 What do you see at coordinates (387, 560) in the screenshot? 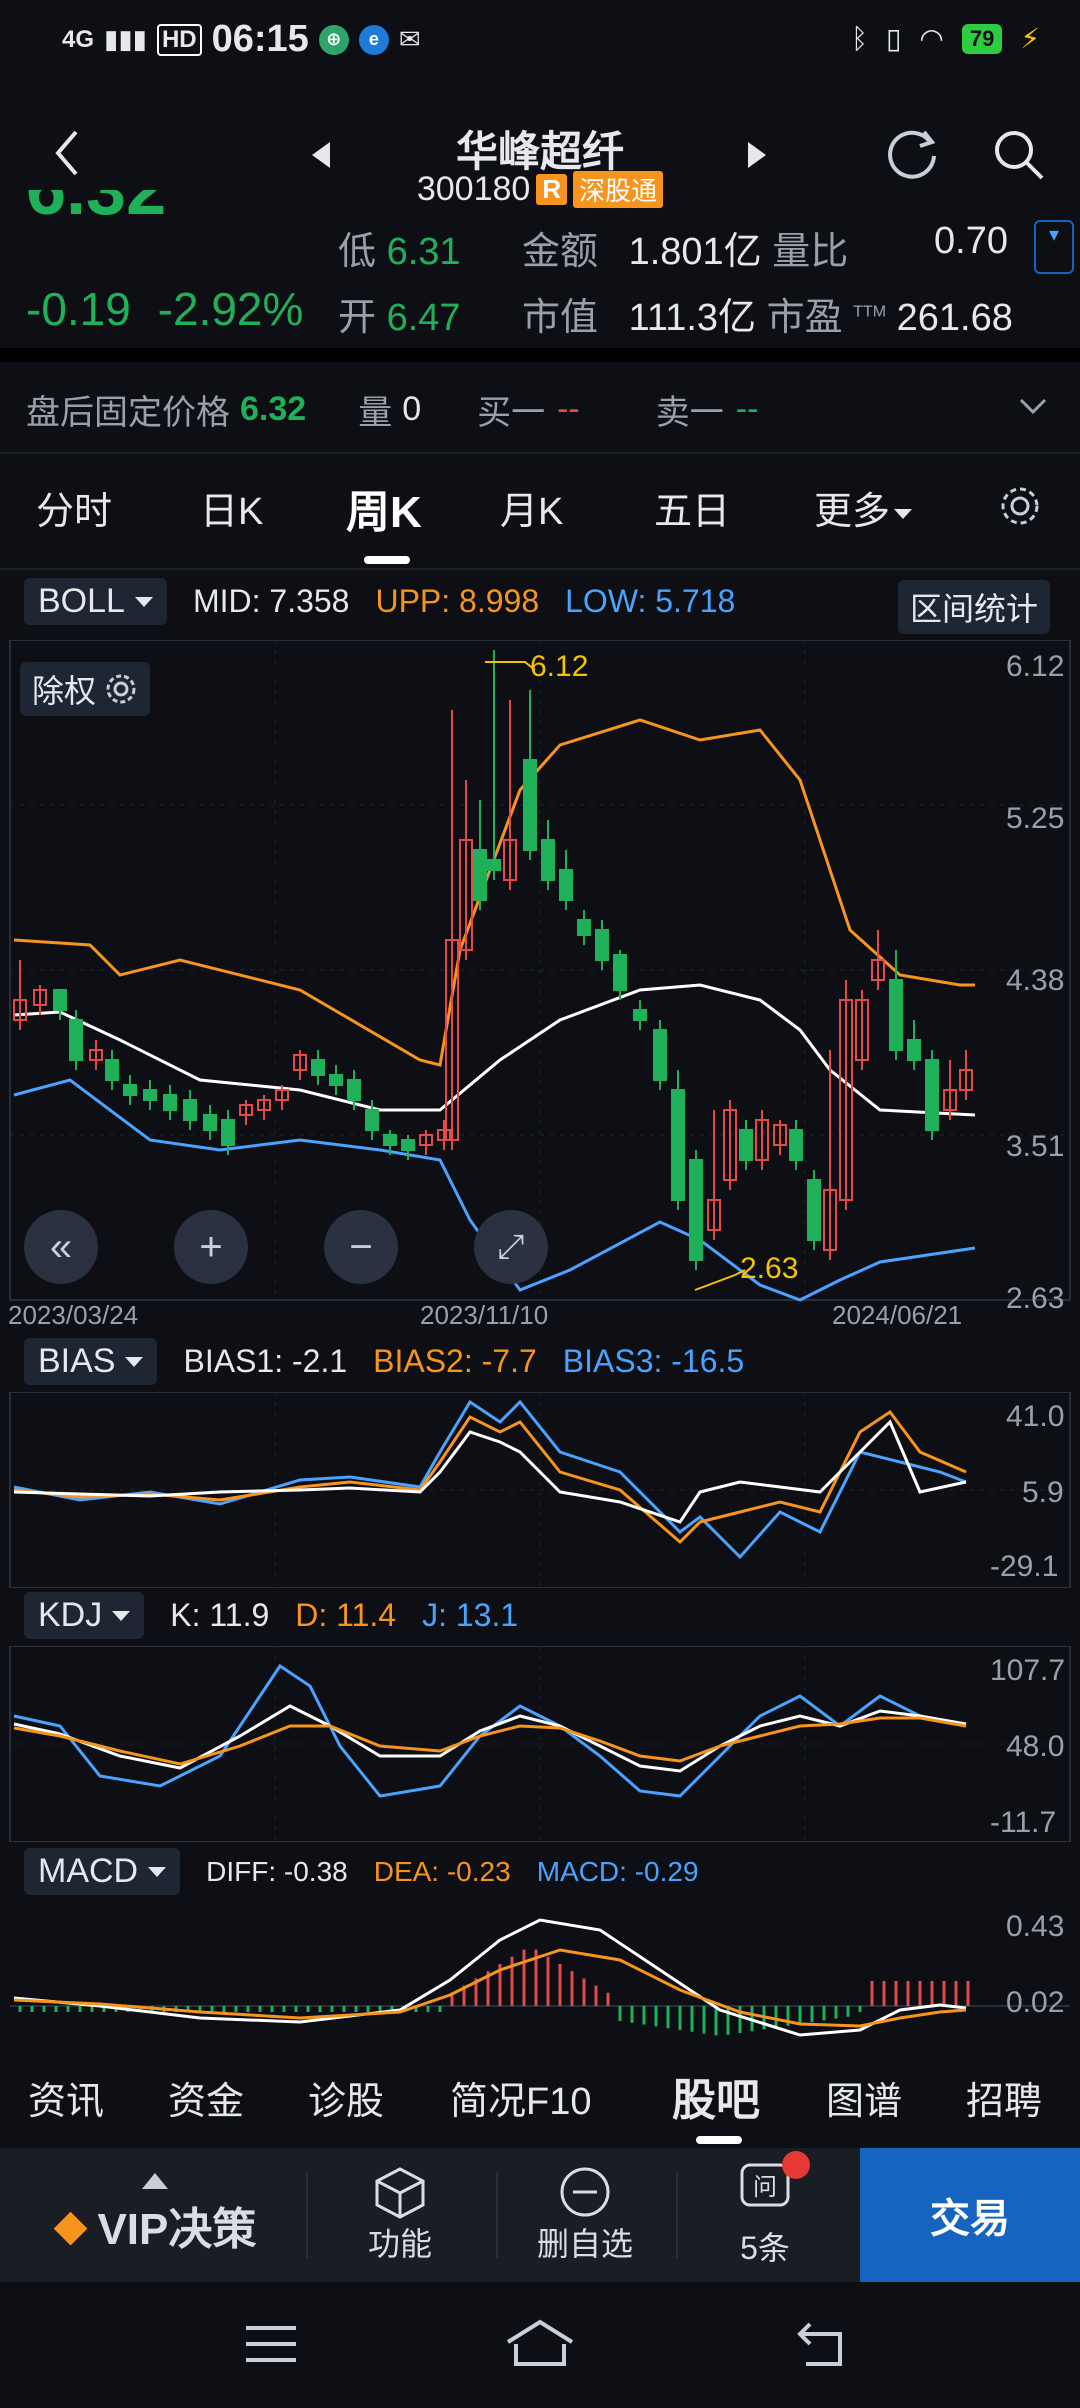
I see `active-tab-indicator` at bounding box center [387, 560].